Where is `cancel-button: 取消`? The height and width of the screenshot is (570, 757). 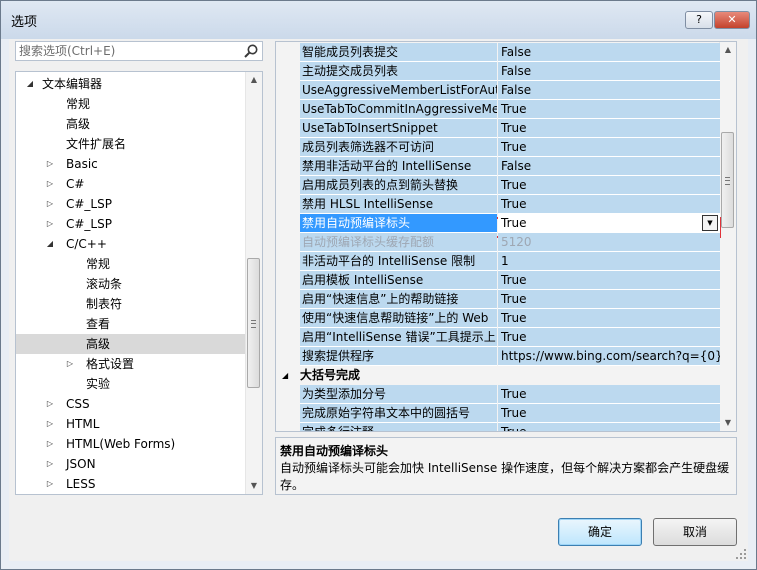 cancel-button: 取消 is located at coordinates (695, 532).